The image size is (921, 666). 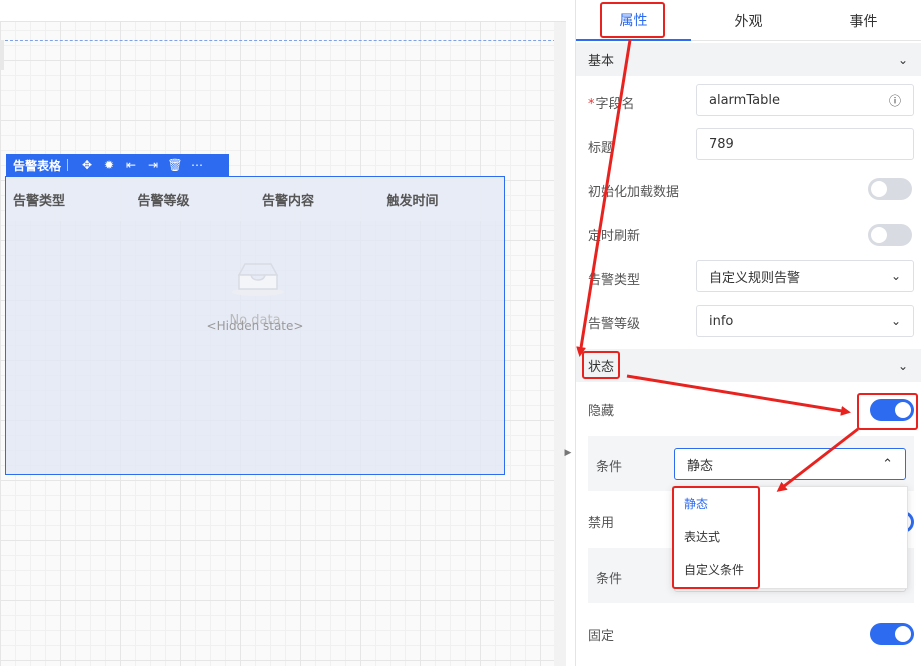 I want to click on init-load-label: 初始化加载数据, so click(x=634, y=192).